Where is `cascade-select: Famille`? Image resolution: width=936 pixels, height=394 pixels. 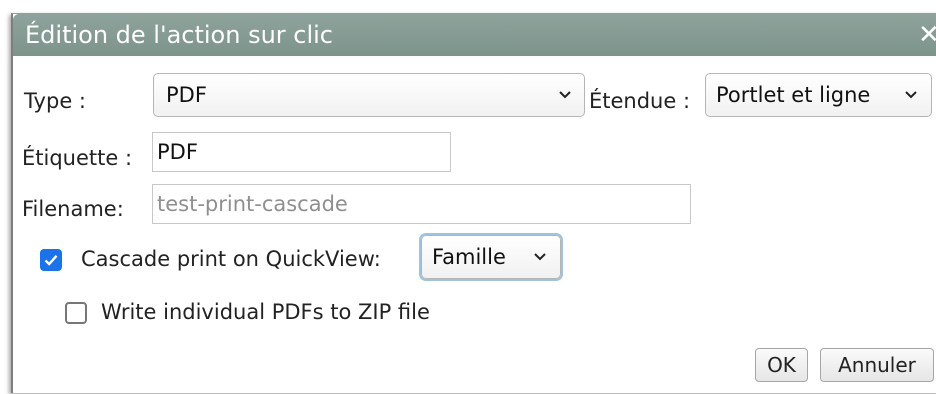
cascade-select: Famille is located at coordinates (491, 257).